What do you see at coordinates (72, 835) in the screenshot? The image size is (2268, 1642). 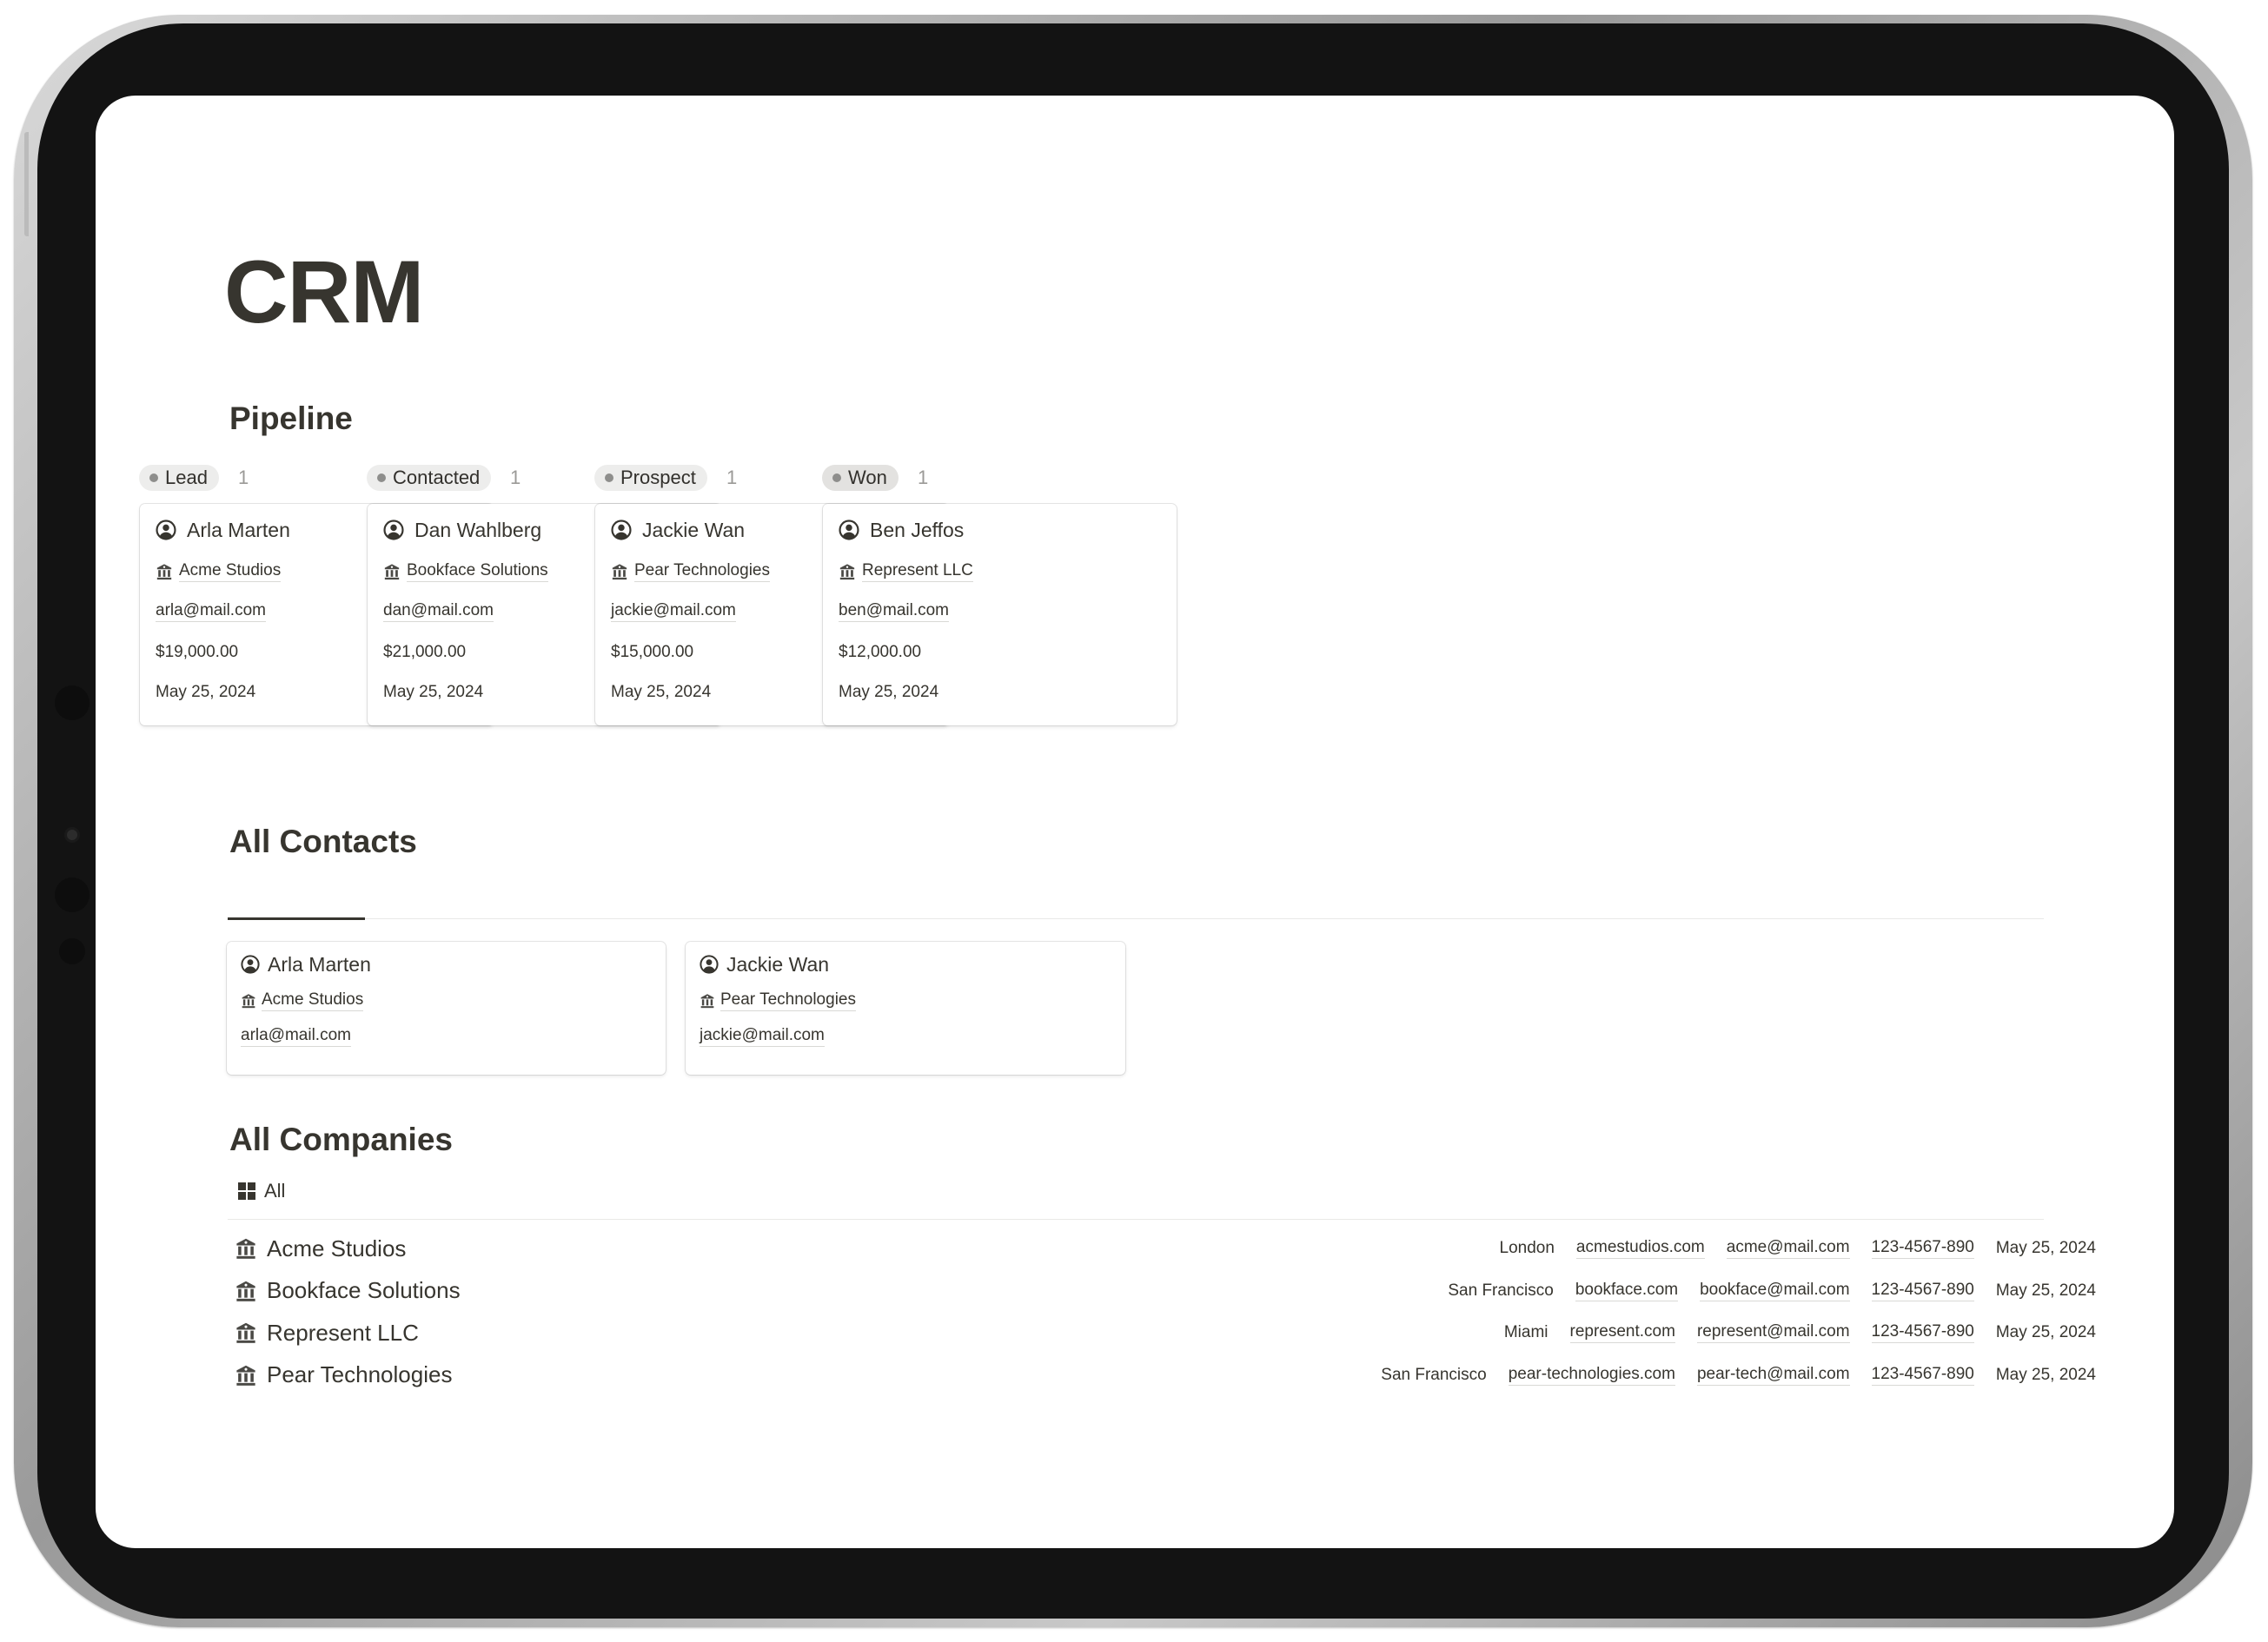 I see `camera-icon` at bounding box center [72, 835].